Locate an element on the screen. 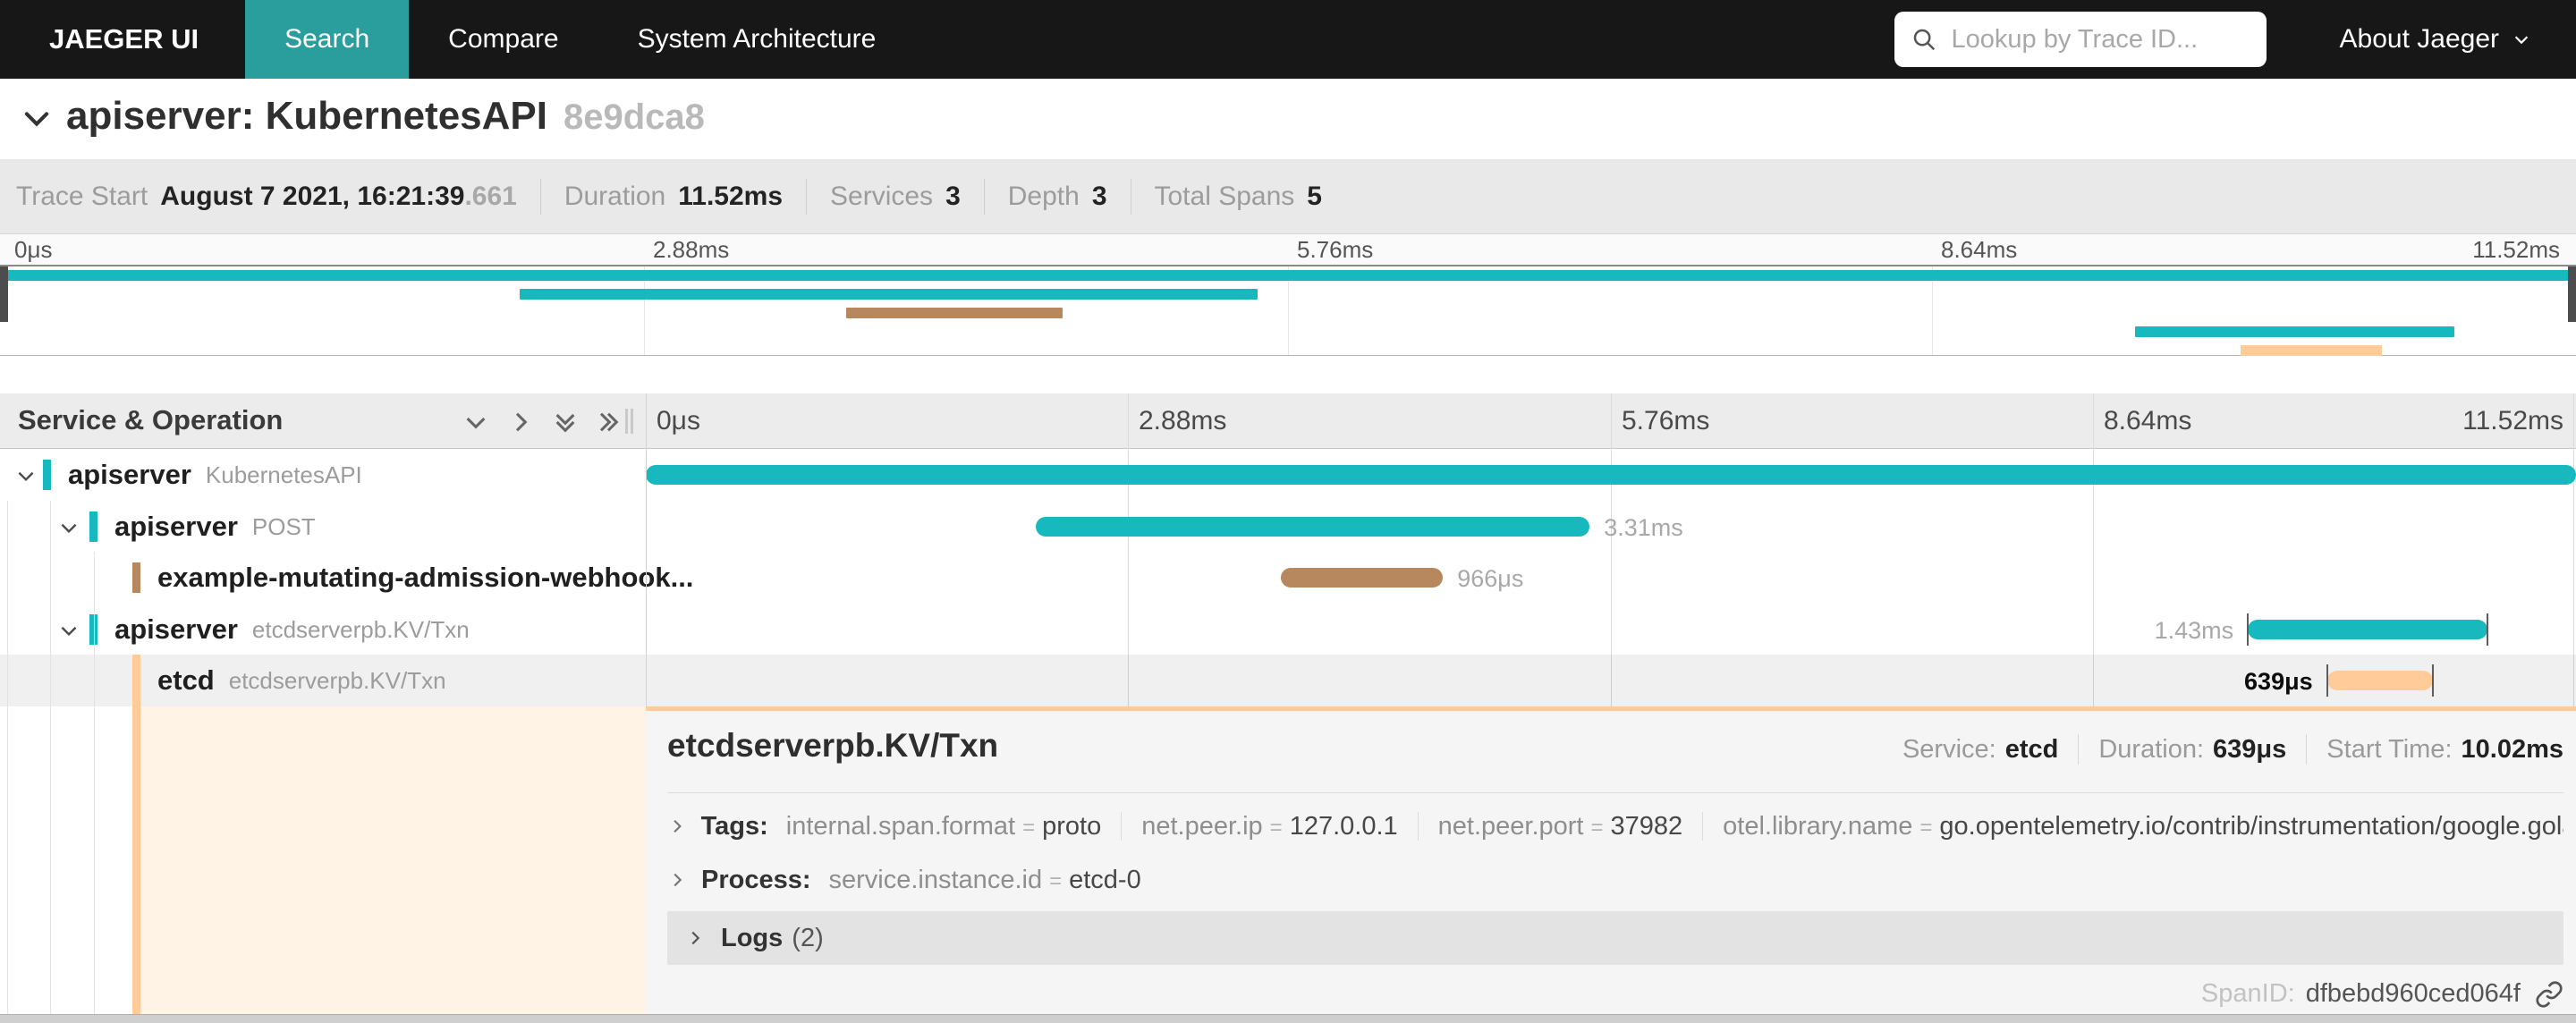 The height and width of the screenshot is (1023, 2576). span-name-cell: apiserver POST is located at coordinates (215, 527).